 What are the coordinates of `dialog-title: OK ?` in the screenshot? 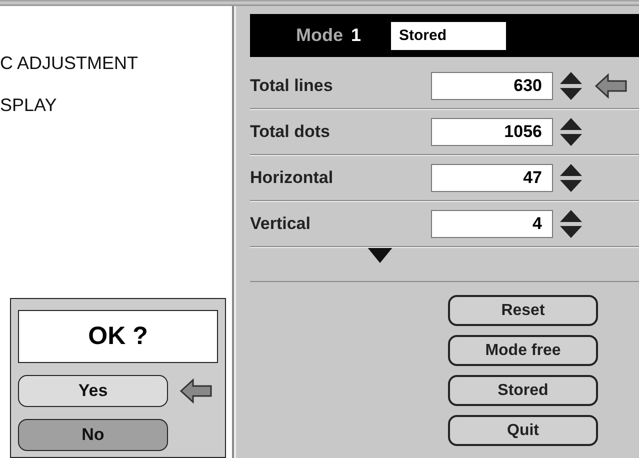 It's located at (118, 336).